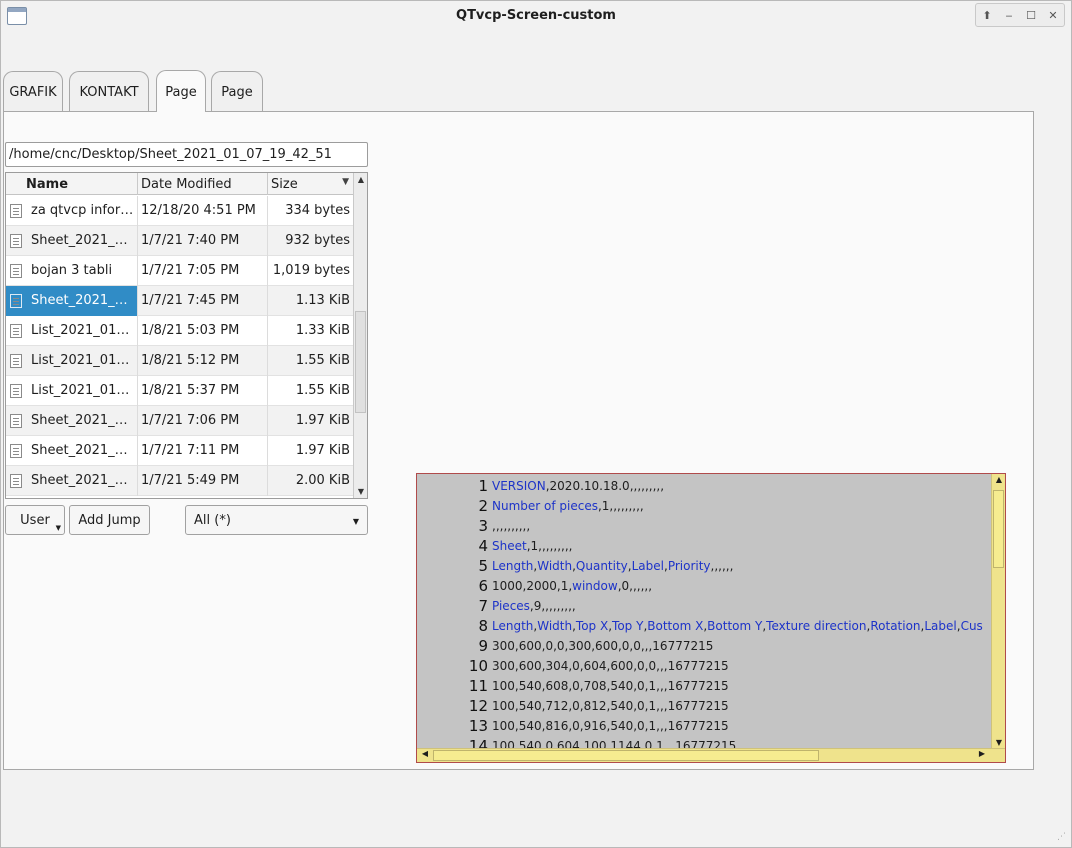 This screenshot has width=1072, height=848. I want to click on editor-horizontal-scrollbar: ◀ ▶, so click(711, 755).